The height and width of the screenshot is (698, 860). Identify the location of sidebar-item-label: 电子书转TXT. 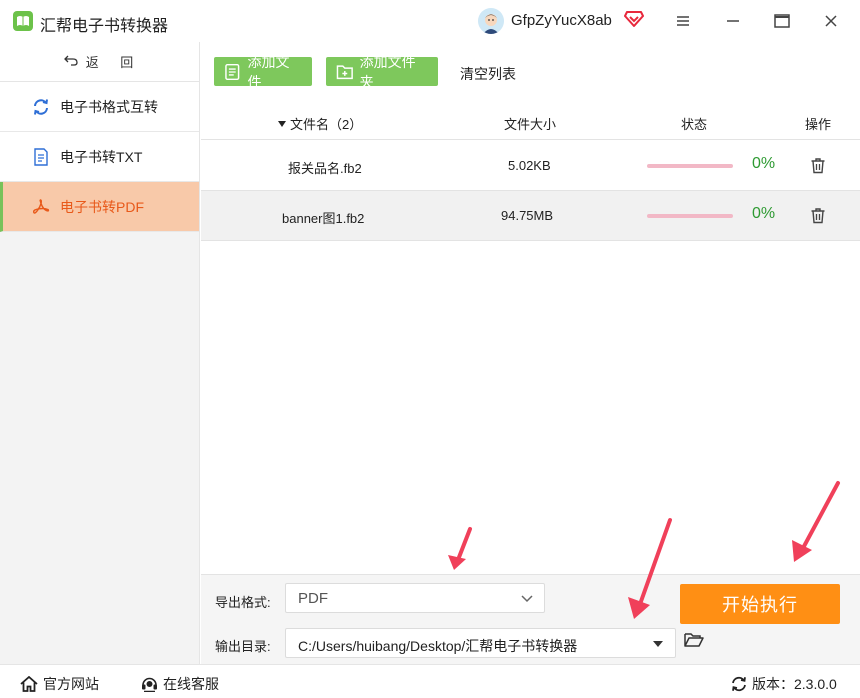
(101, 156).